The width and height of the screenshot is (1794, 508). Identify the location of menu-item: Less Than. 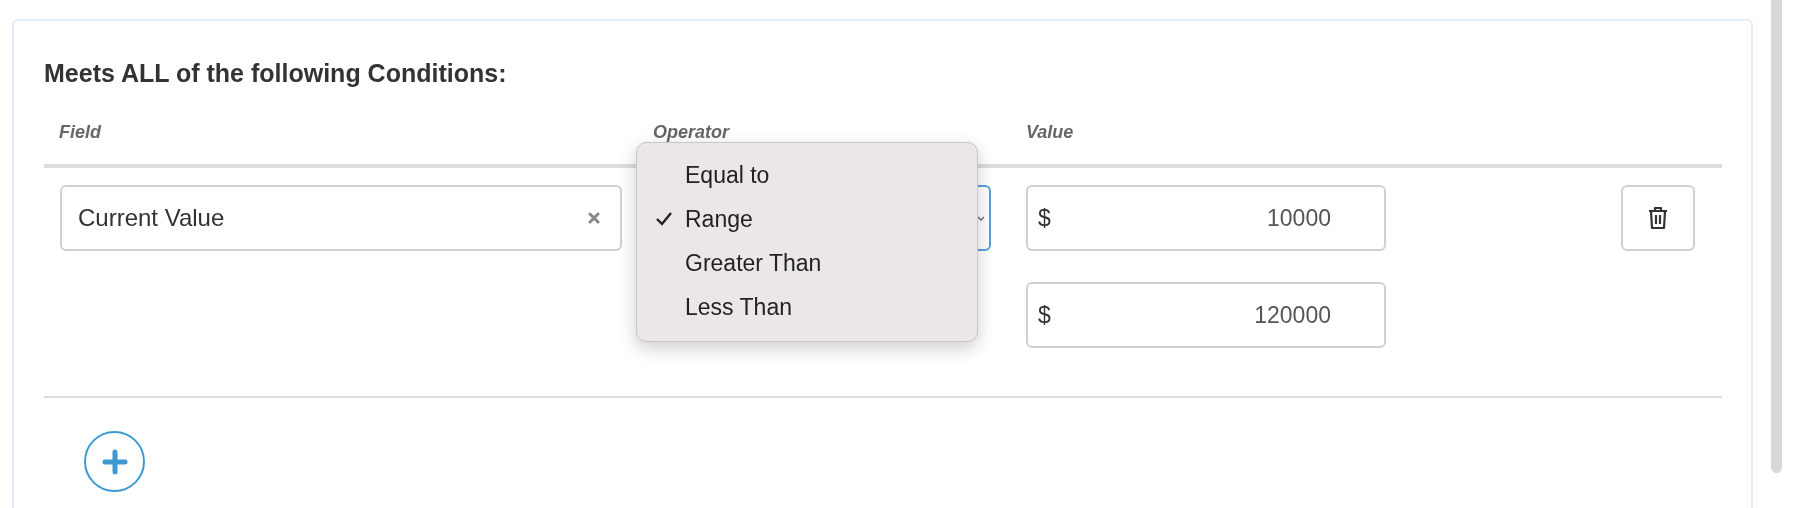
(807, 307).